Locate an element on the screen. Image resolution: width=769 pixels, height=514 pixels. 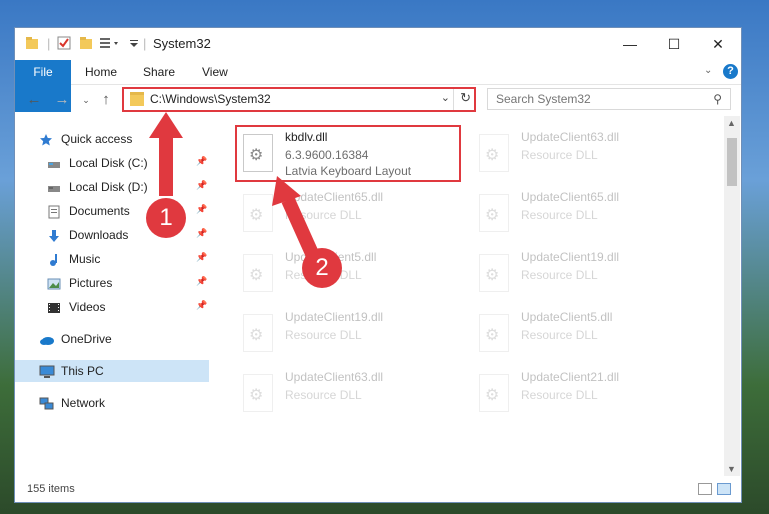
sidebar-item-local-disk-c: Local Disk (C:) is located at coordinates (122, 163).